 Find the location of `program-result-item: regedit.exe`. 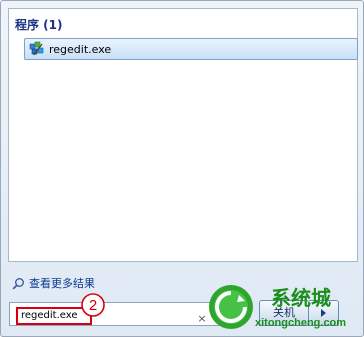

program-result-item: regedit.exe is located at coordinates (191, 49).